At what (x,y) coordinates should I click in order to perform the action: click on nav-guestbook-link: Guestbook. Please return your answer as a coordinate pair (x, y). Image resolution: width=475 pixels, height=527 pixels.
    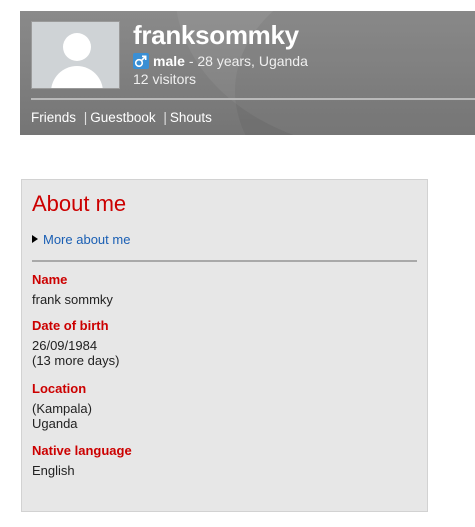
    Looking at the image, I should click on (122, 117).